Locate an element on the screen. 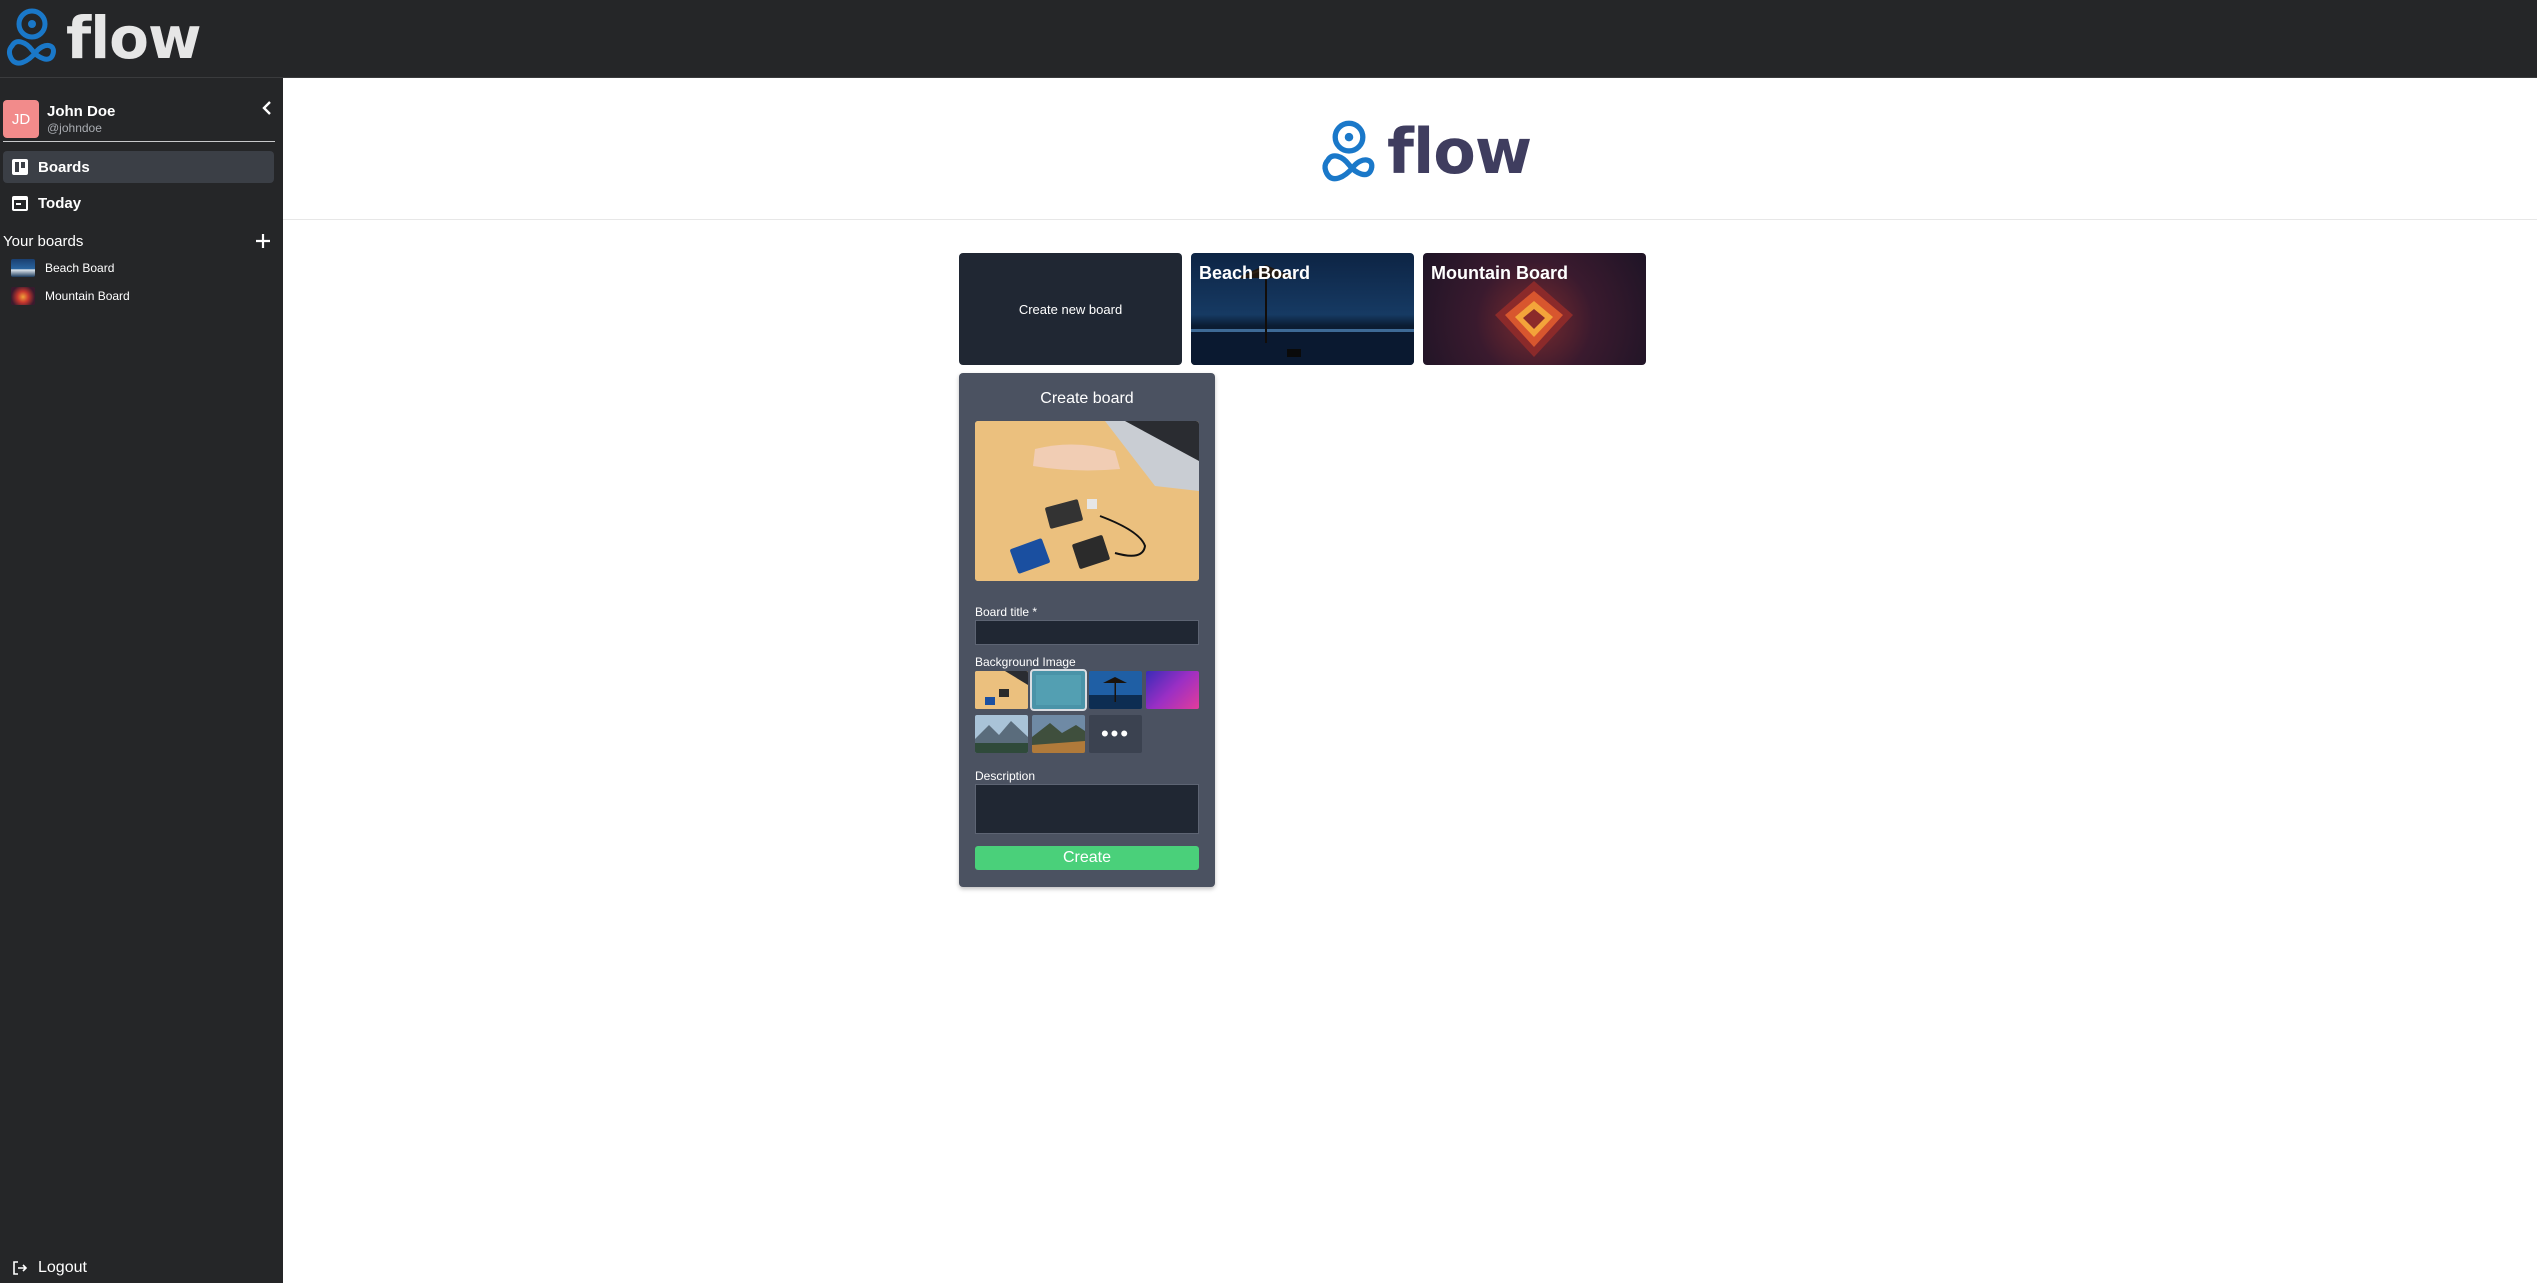 This screenshot has height=1283, width=2537. main-header: flow is located at coordinates (1410, 149).